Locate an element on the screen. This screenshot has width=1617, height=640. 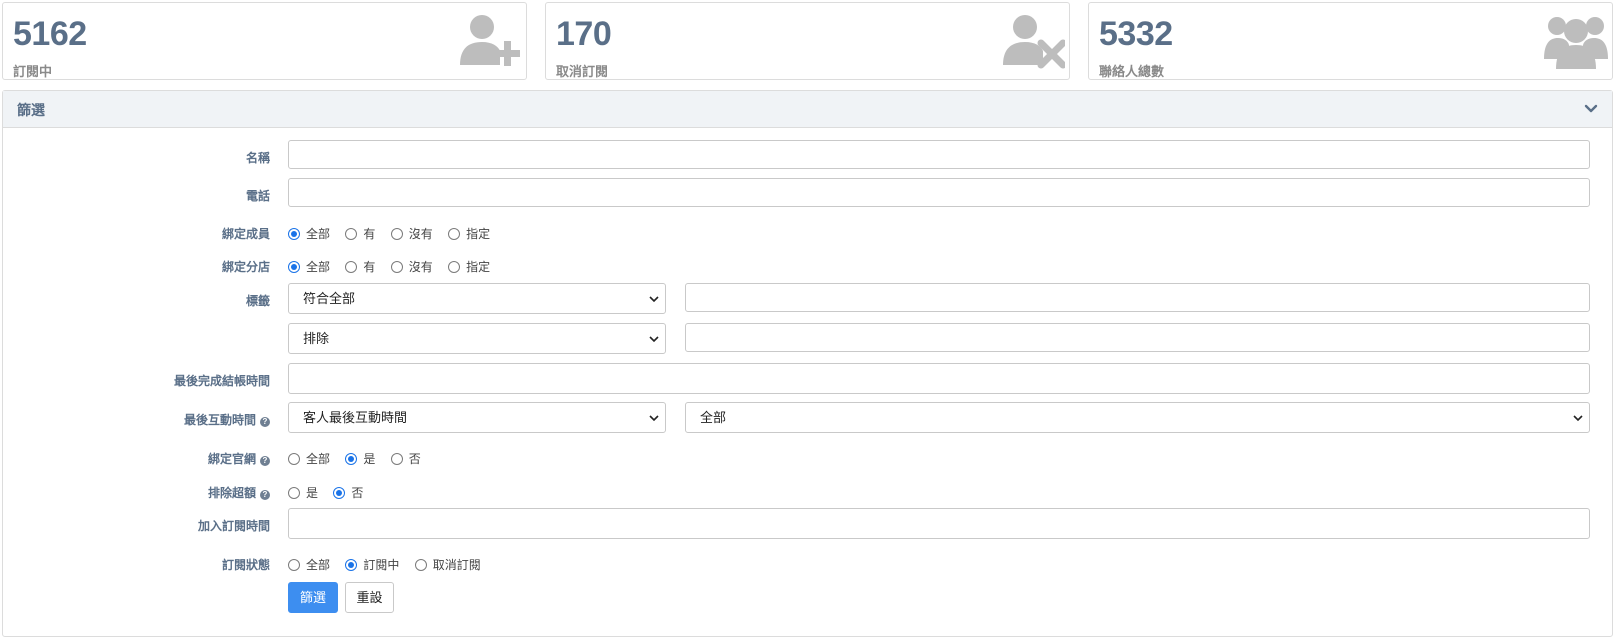
subscribe-time-input is located at coordinates (939, 523).